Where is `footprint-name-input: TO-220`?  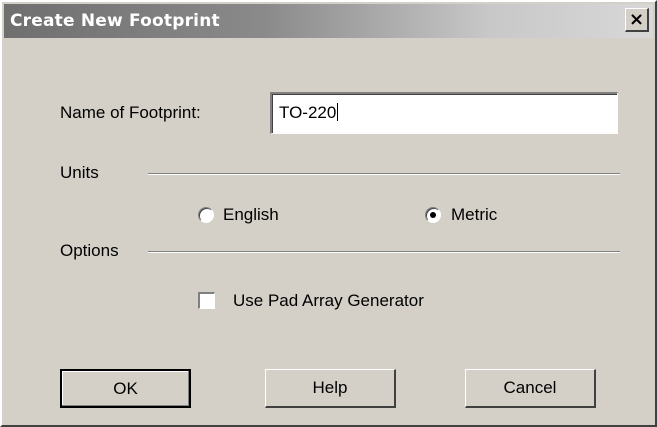 footprint-name-input: TO-220 is located at coordinates (444, 113).